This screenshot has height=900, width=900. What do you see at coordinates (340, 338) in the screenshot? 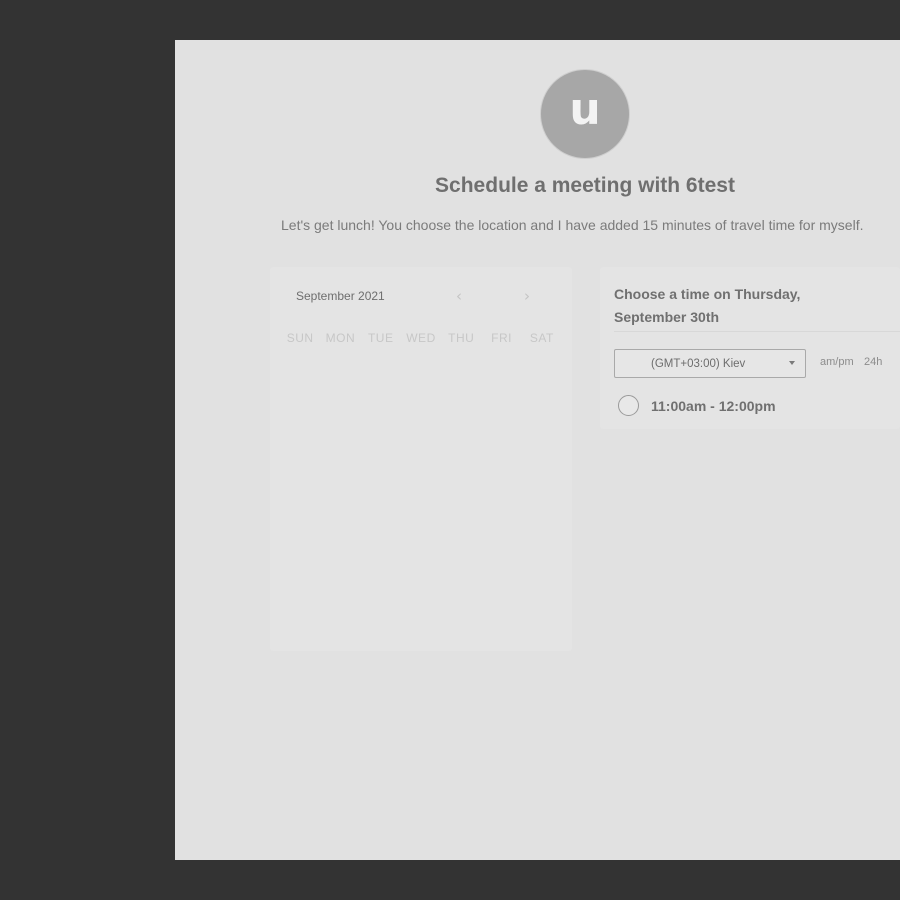
I see `weekday-label: MON` at bounding box center [340, 338].